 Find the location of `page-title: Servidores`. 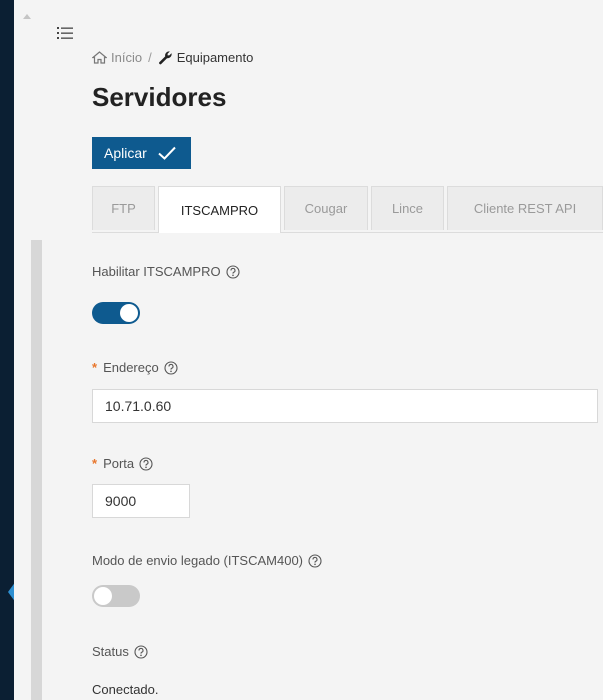

page-title: Servidores is located at coordinates (159, 97).